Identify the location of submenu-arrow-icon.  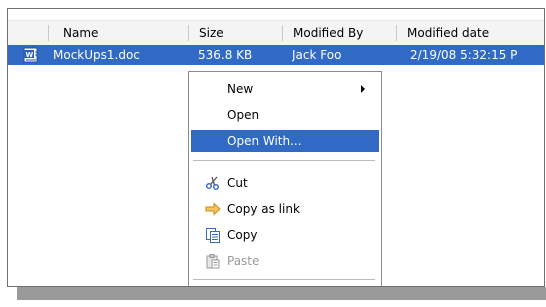
(363, 89).